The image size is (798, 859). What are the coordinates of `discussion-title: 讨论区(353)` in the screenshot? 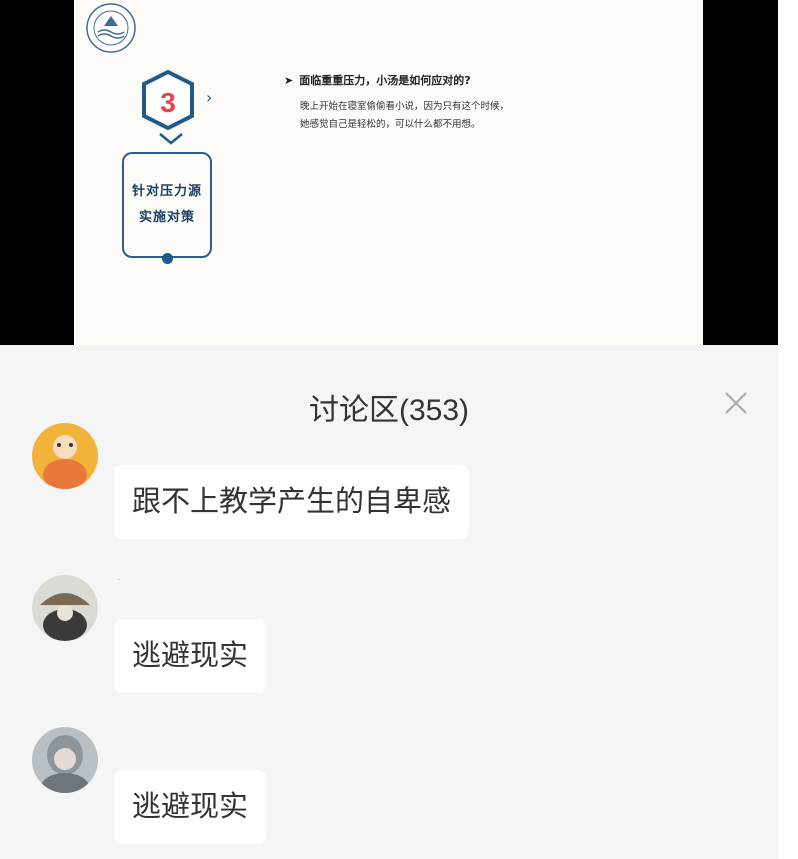 It's located at (389, 410).